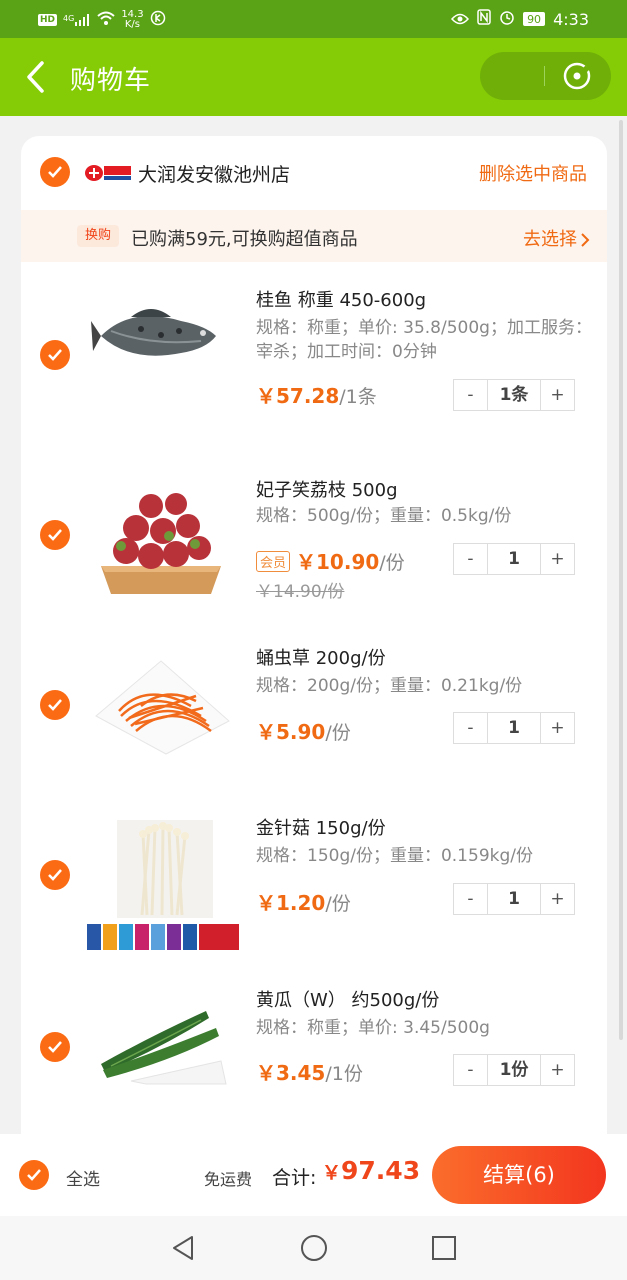 The height and width of the screenshot is (1280, 627). What do you see at coordinates (330, 560) in the screenshot?
I see `product-price: 会员 ￥10.90/份` at bounding box center [330, 560].